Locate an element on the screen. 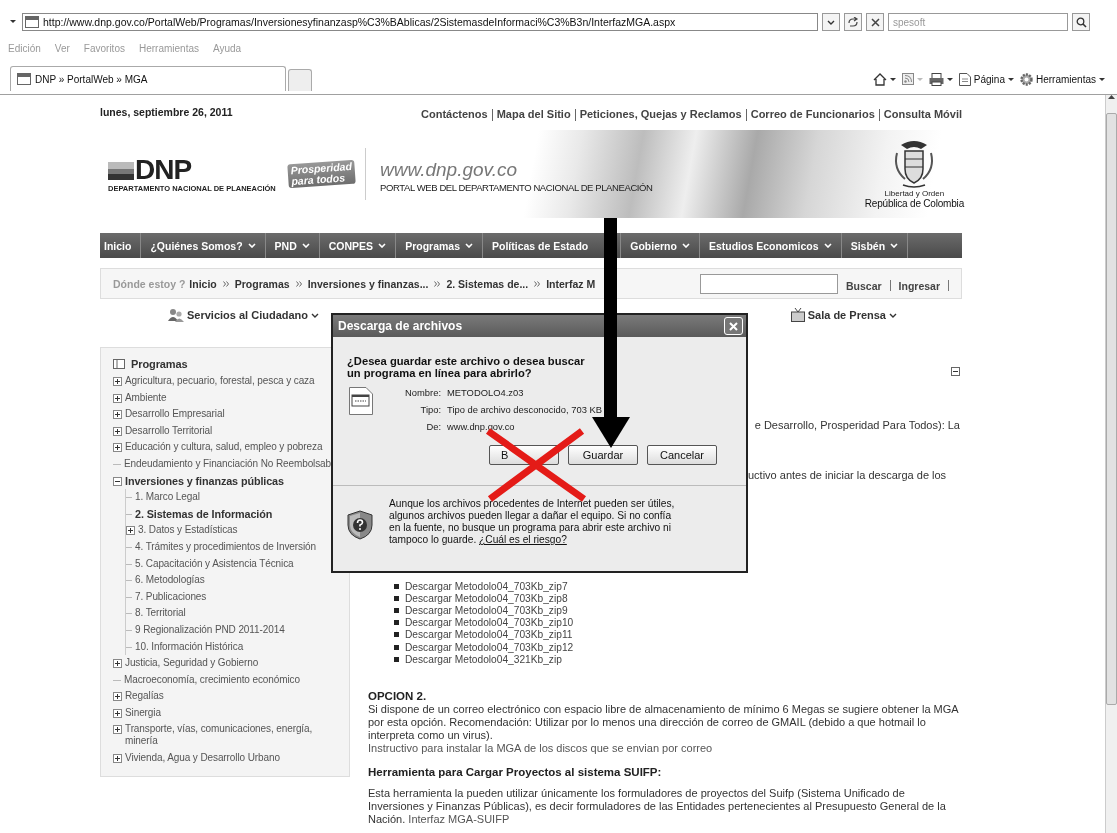  gear-icon is located at coordinates (1026, 79).